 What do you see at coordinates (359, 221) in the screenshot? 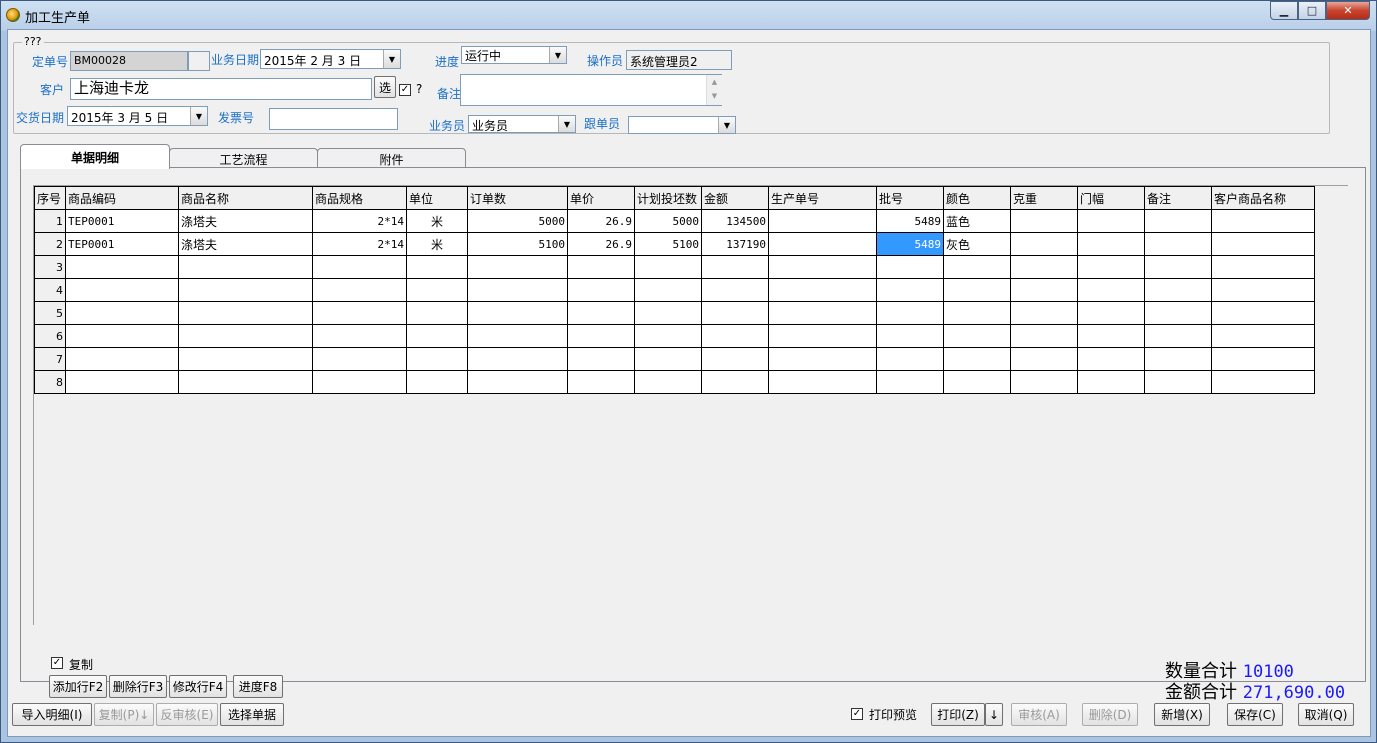
I see `table-cell: 2*14` at bounding box center [359, 221].